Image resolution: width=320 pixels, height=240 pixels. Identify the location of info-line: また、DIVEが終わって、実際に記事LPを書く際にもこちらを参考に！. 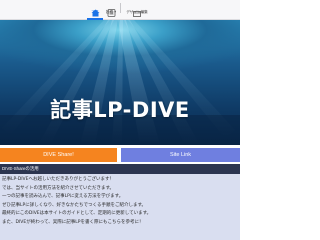
(73, 222).